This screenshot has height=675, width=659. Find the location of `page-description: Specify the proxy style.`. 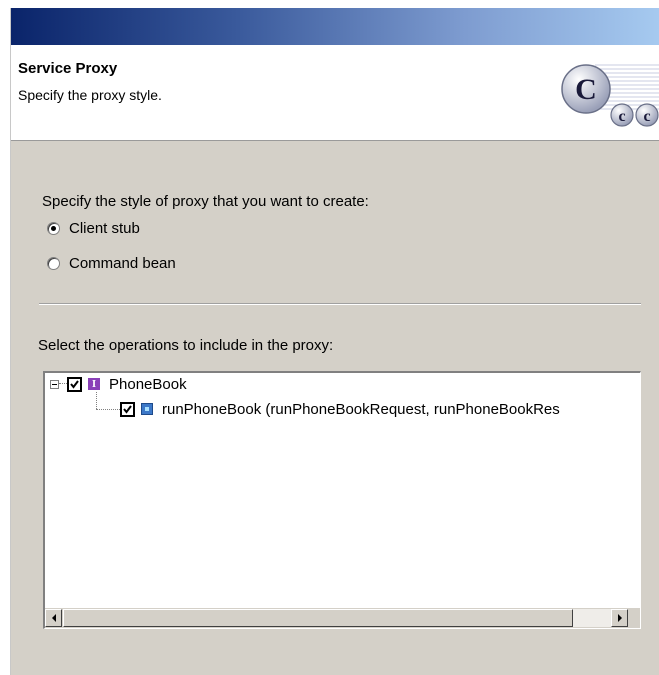

page-description: Specify the proxy style. is located at coordinates (90, 95).